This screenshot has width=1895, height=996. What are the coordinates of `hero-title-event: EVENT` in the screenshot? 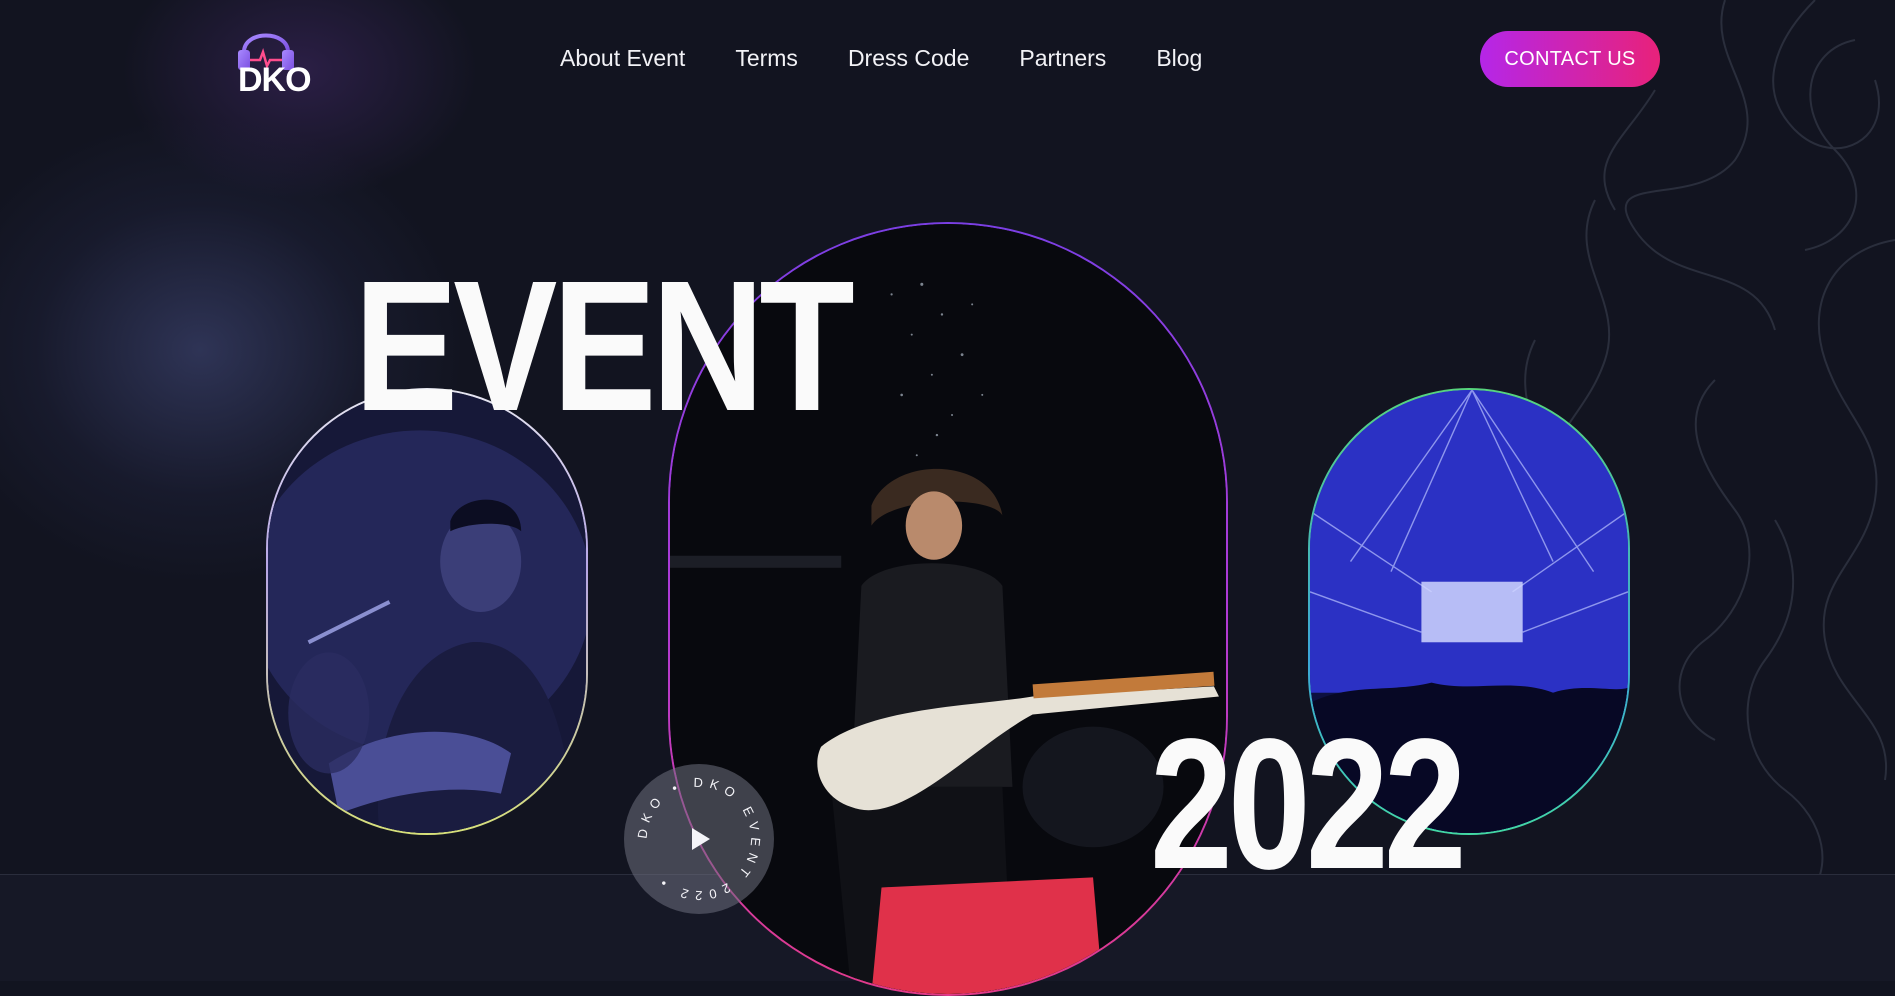 It's located at (604, 346).